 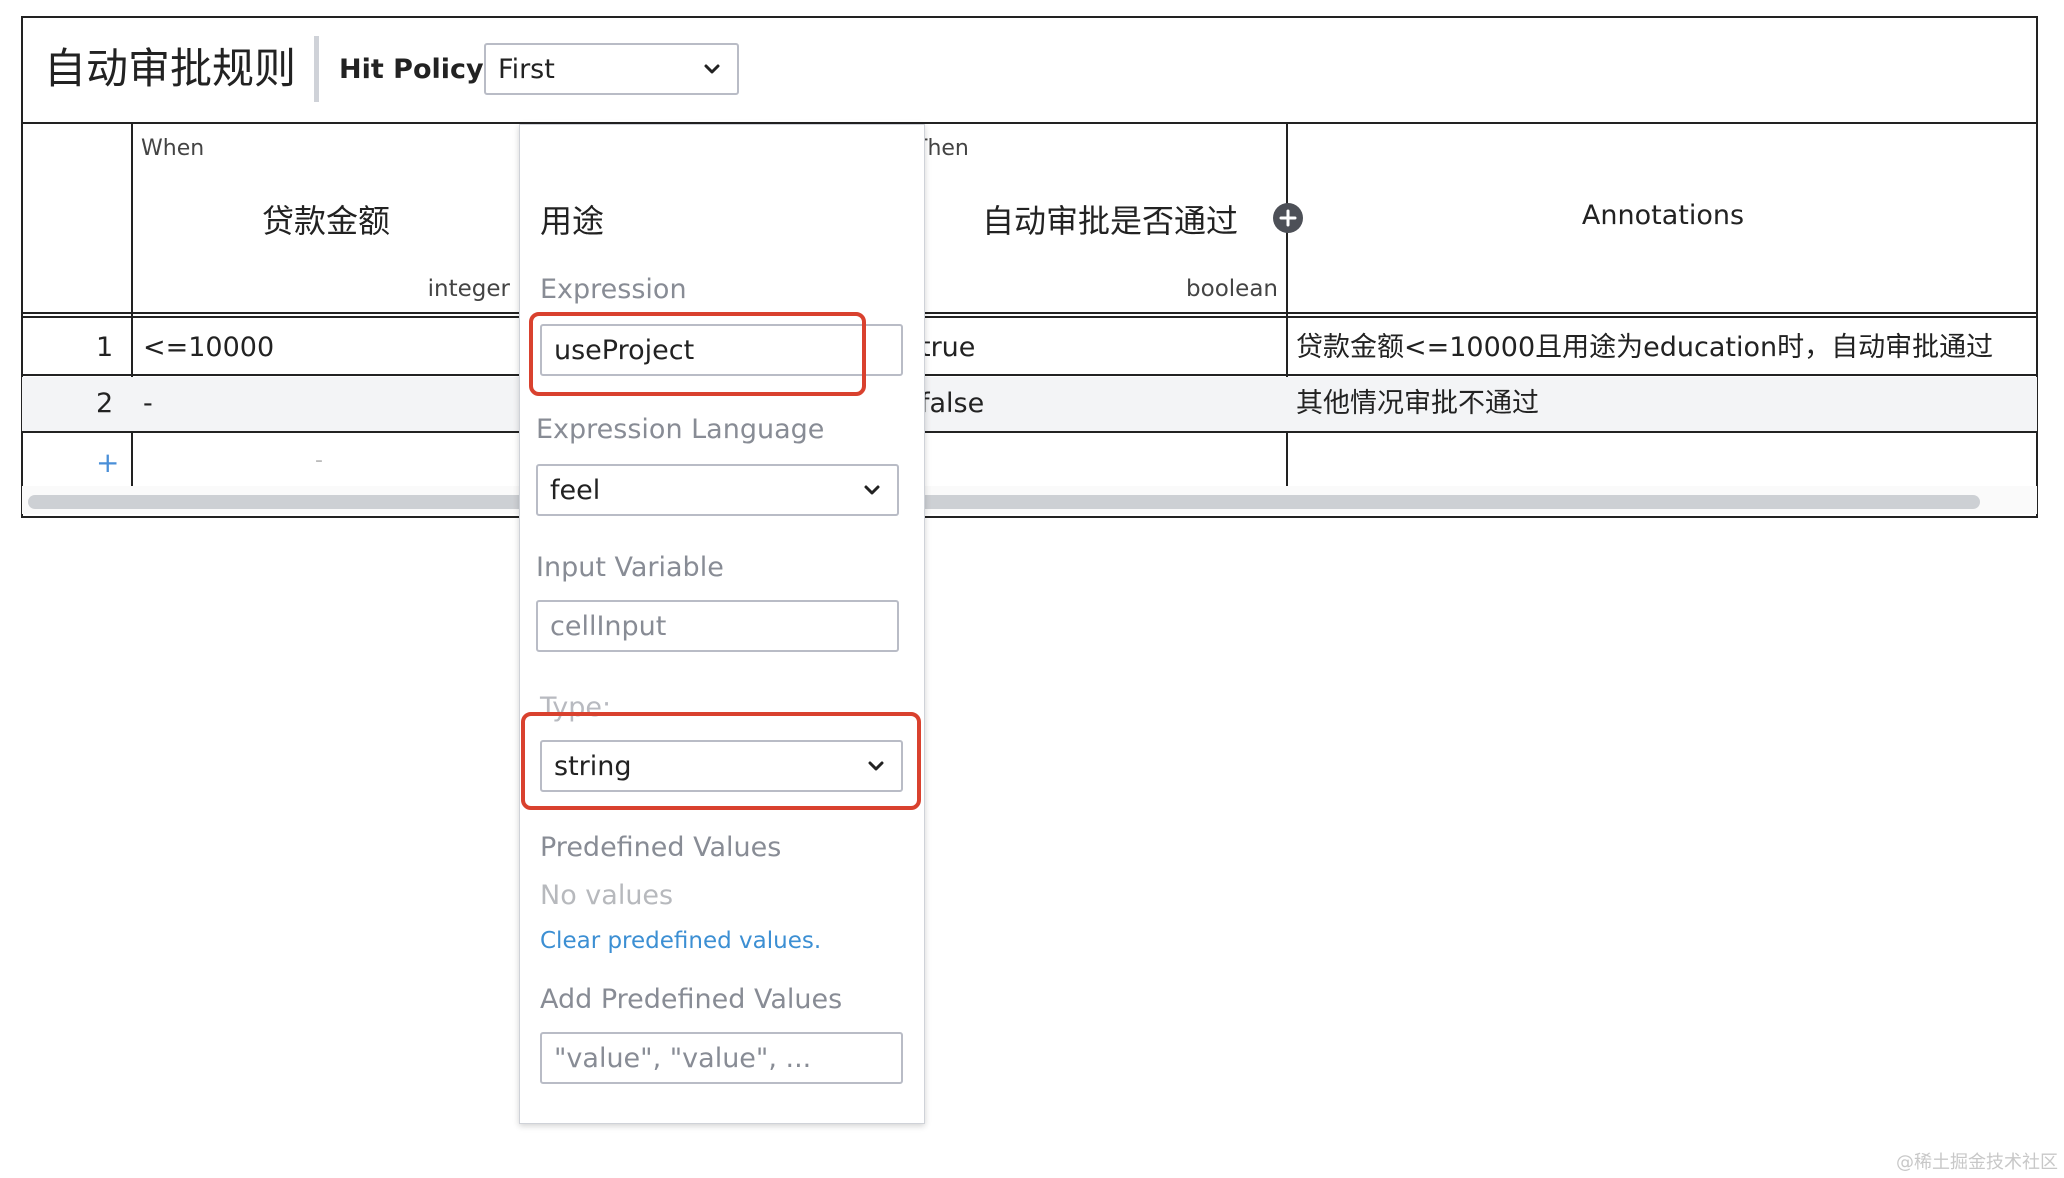 I want to click on annotation-column-divider, so click(x=1287, y=304).